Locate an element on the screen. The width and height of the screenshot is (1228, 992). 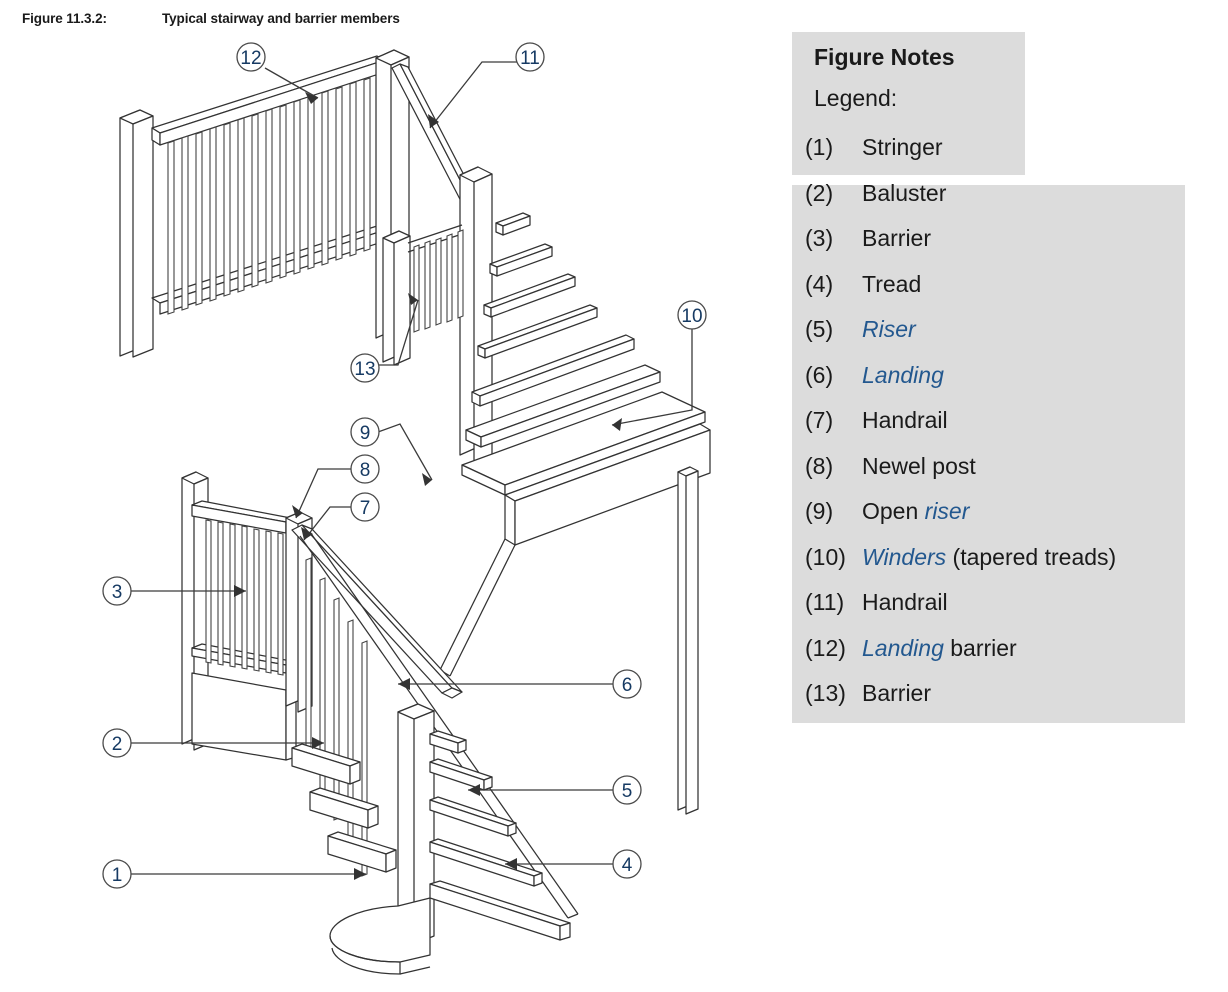
legend-item-number: (1) is located at coordinates (819, 147).